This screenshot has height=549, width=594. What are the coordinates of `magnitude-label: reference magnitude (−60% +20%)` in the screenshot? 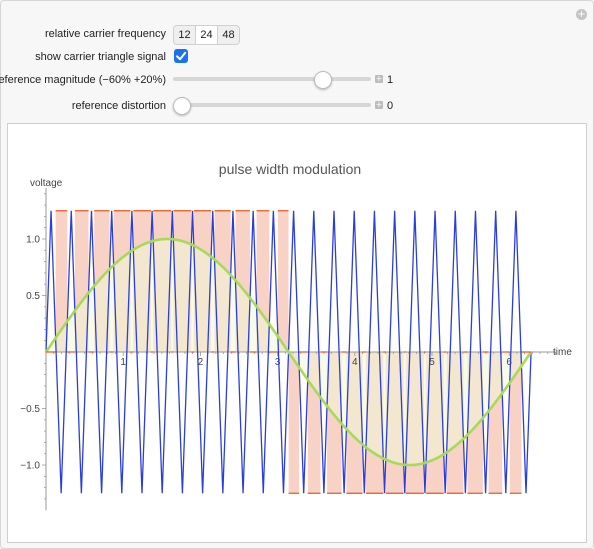 It's located at (83, 80).